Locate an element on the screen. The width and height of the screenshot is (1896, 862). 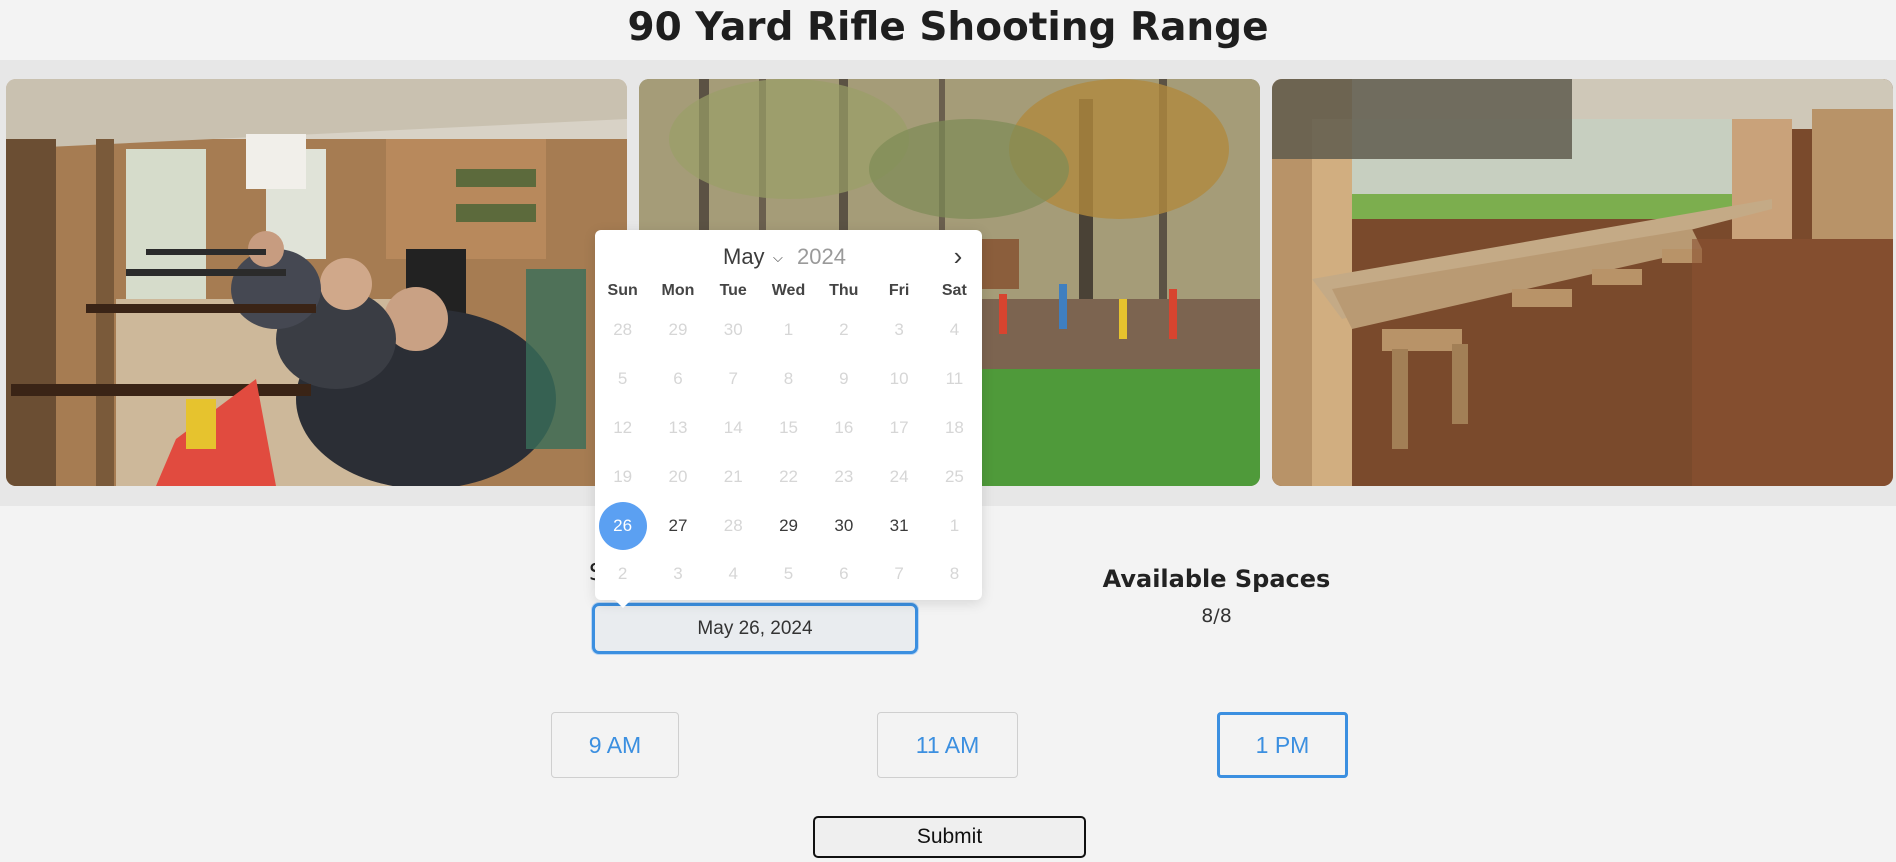
date-picker-input: May 26, 2024 is located at coordinates (755, 628).